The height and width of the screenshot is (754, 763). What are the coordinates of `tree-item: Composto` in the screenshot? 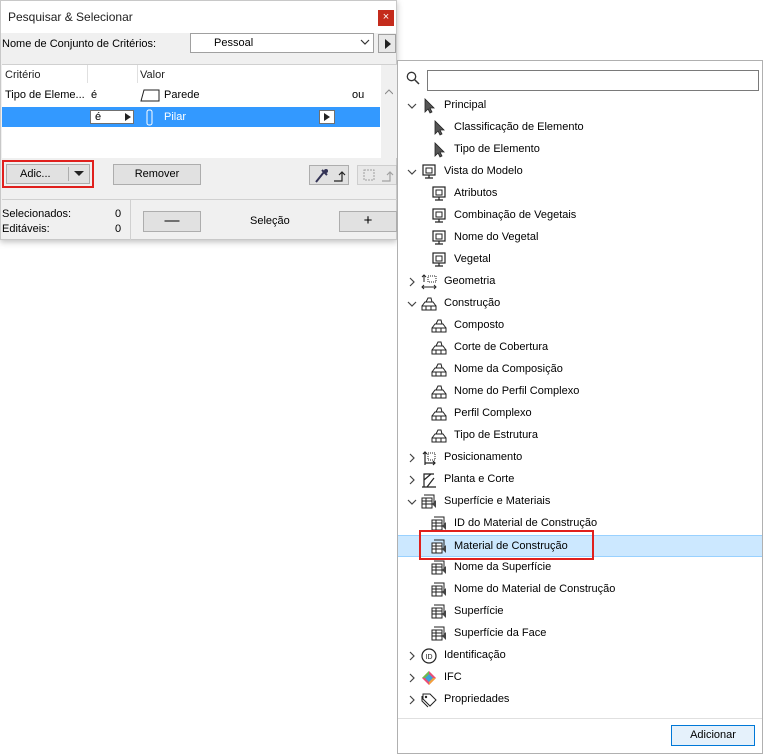 It's located at (580, 326).